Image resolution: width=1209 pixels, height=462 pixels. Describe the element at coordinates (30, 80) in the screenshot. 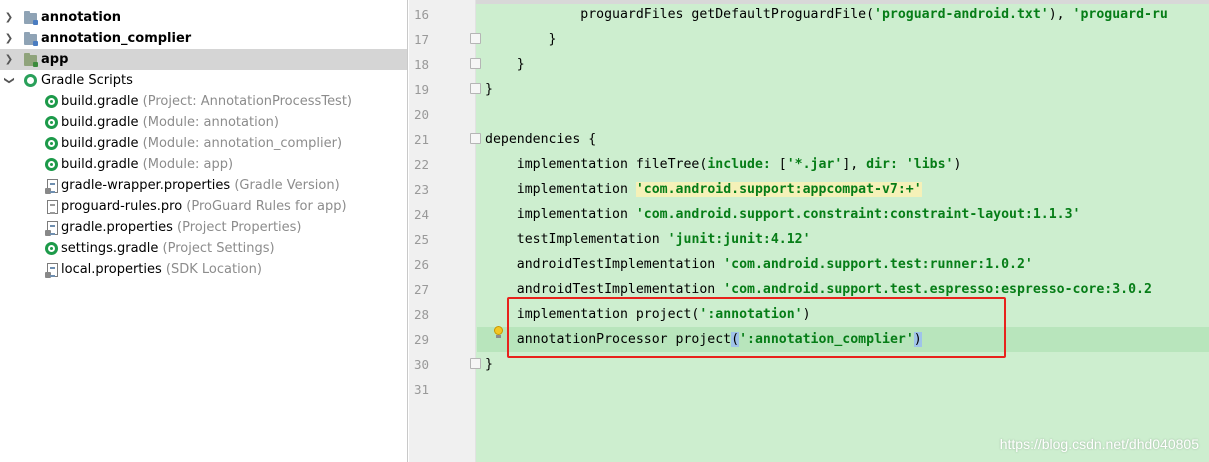

I see `gradle-scripts-icon` at that location.